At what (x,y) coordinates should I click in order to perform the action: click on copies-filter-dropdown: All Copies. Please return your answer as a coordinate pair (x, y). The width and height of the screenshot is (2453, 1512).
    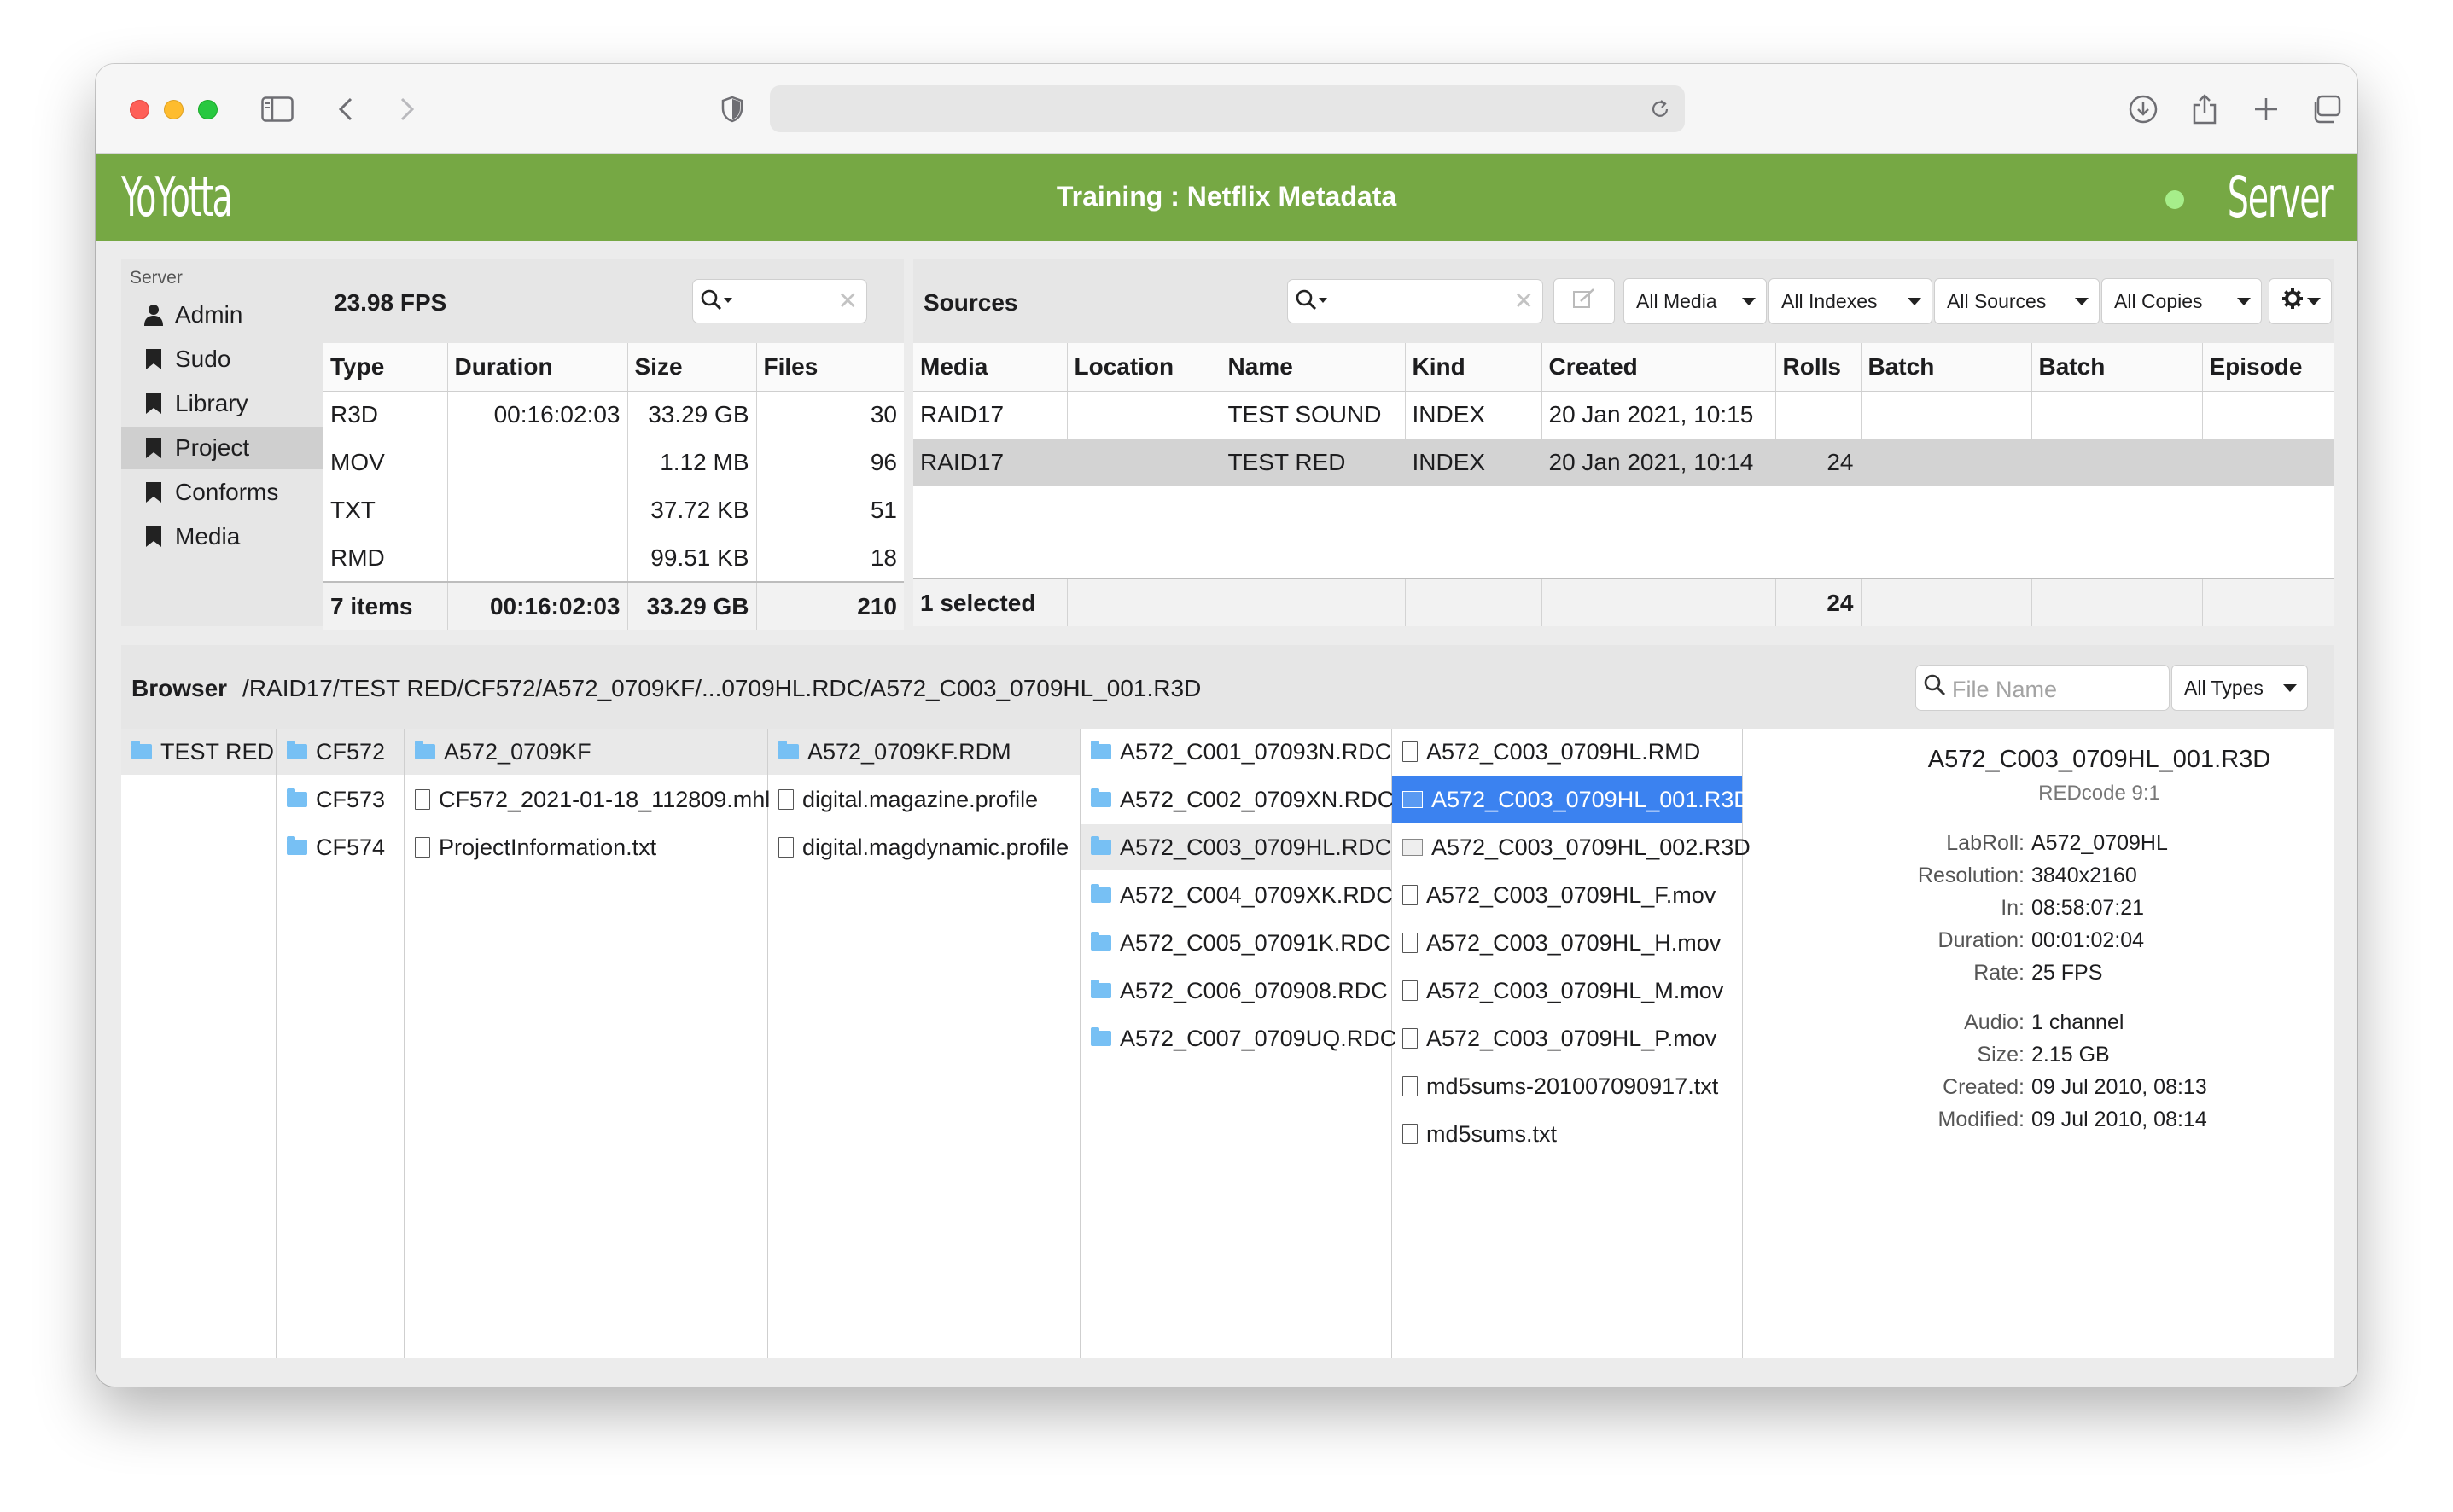
    Looking at the image, I should click on (2181, 301).